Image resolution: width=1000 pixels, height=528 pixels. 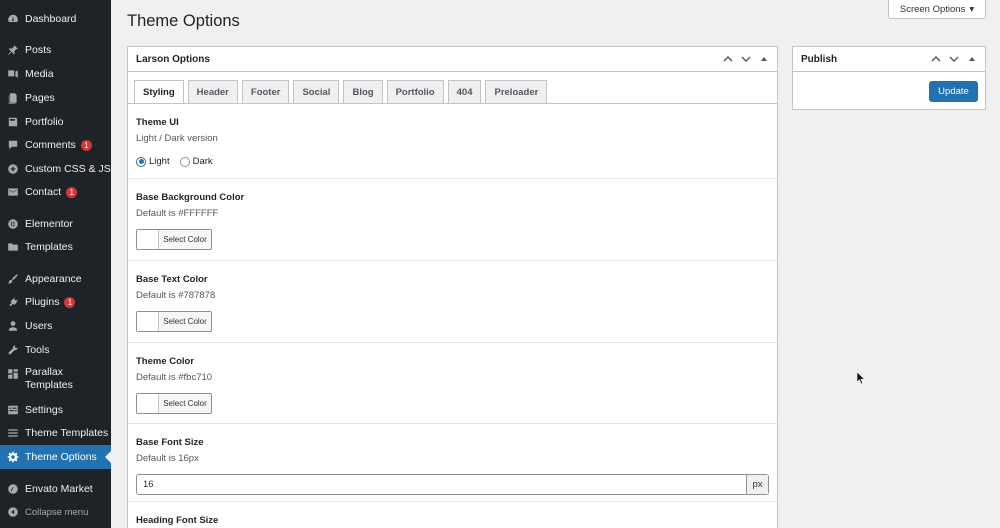 What do you see at coordinates (55, 192) in the screenshot?
I see `sidebar-item-contact: Contact 1` at bounding box center [55, 192].